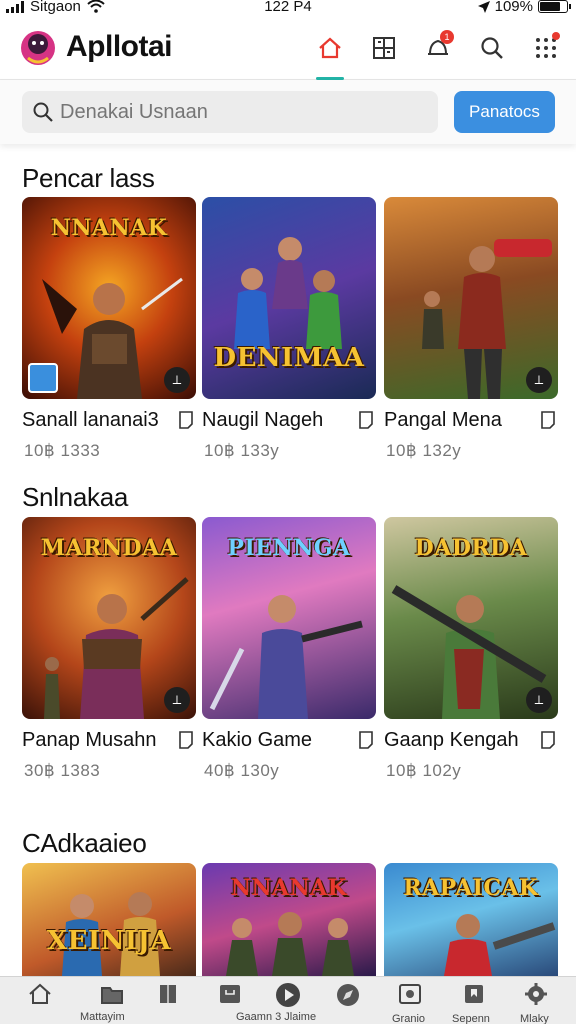 The height and width of the screenshot is (1024, 576). What do you see at coordinates (447, 37) in the screenshot?
I see `notification-badge: 1` at bounding box center [447, 37].